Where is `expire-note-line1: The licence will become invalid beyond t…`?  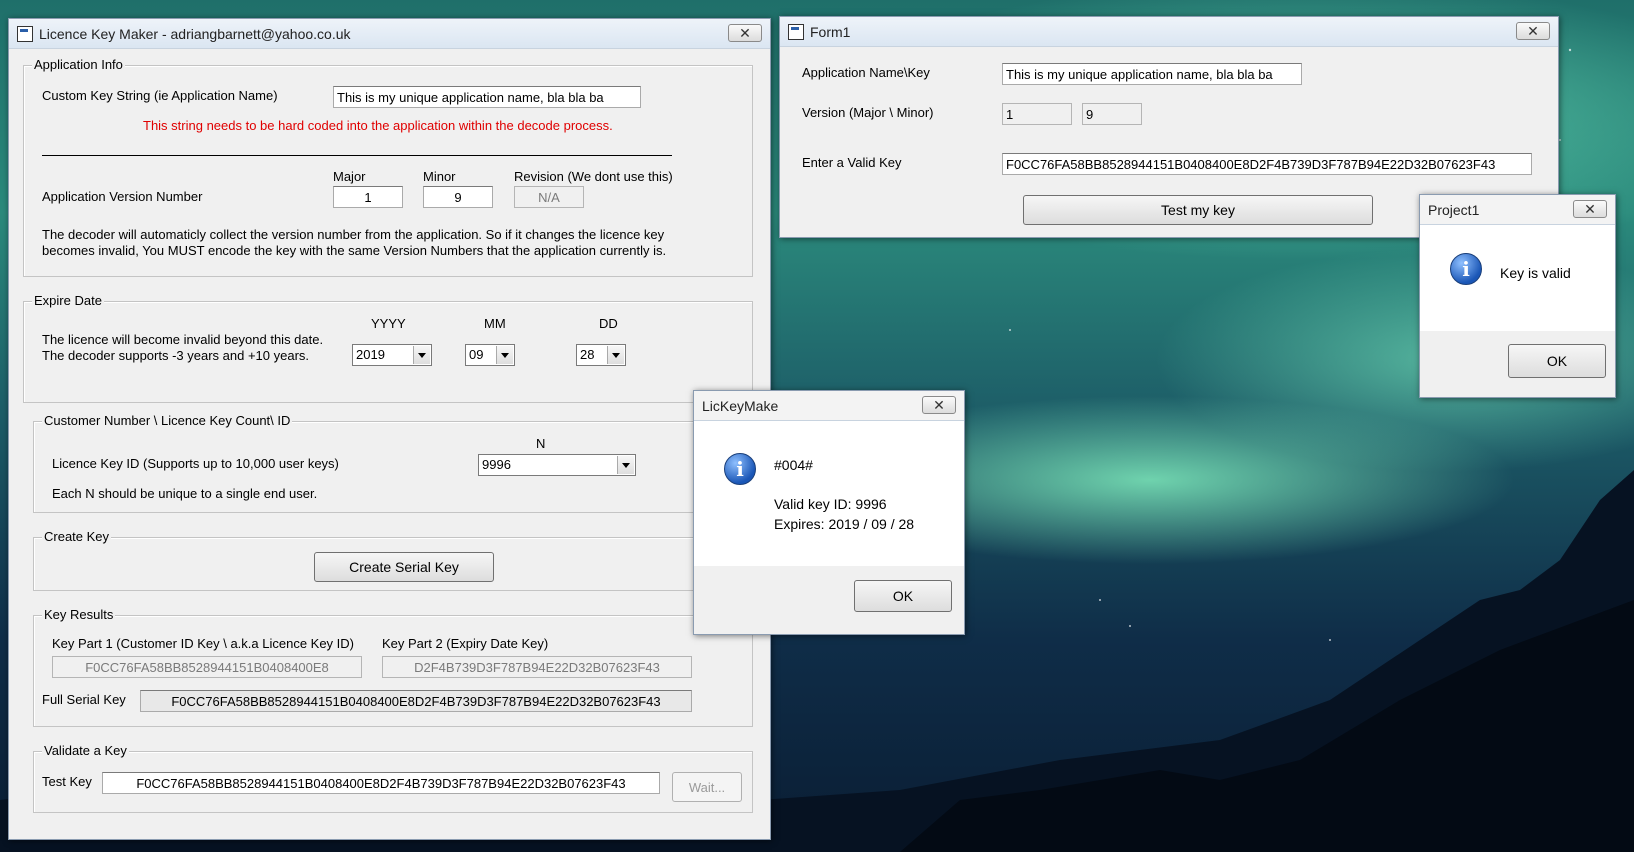 expire-note-line1: The licence will become invalid beyond t… is located at coordinates (183, 339).